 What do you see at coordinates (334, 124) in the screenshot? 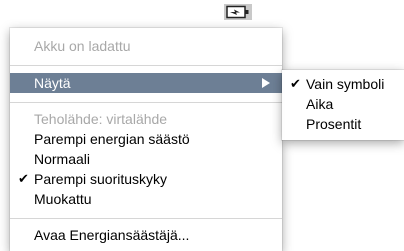
I see `submenu-item-label: Prosentit` at bounding box center [334, 124].